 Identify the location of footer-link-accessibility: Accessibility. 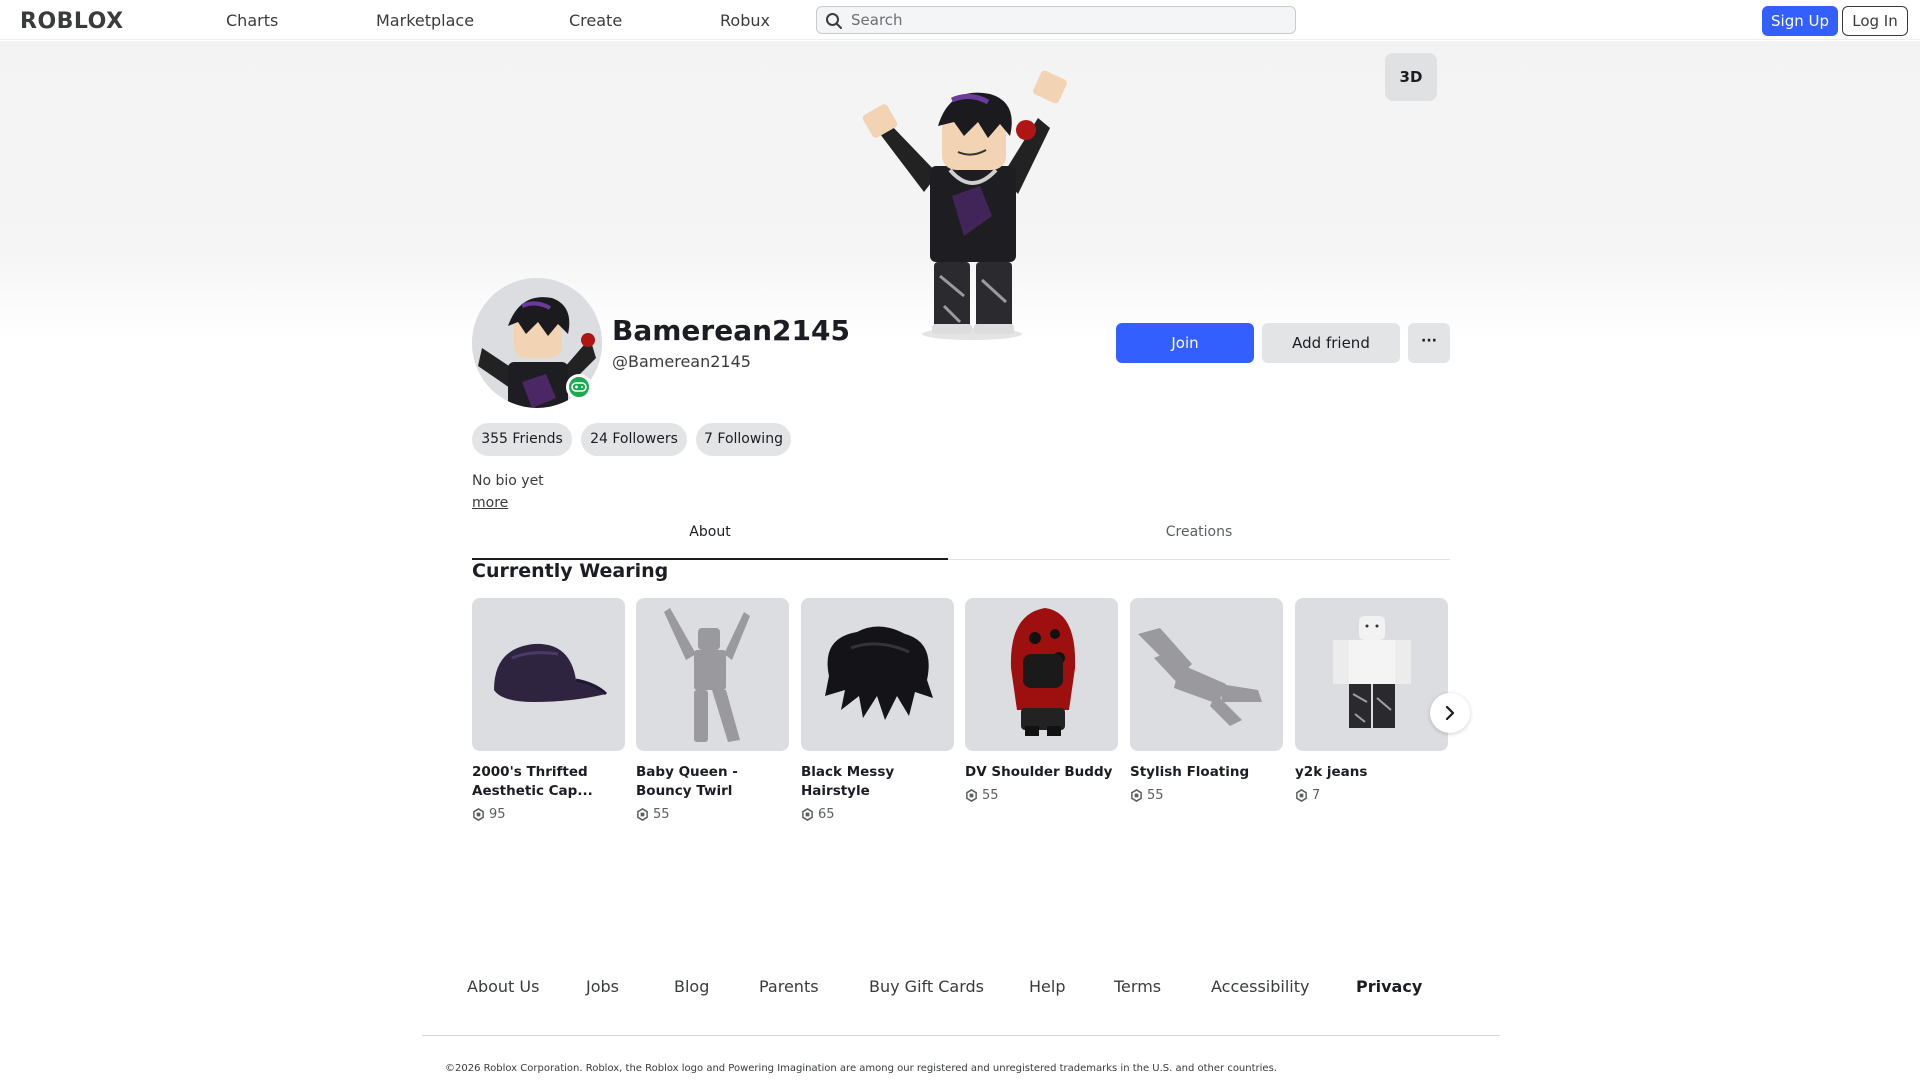
(1260, 986).